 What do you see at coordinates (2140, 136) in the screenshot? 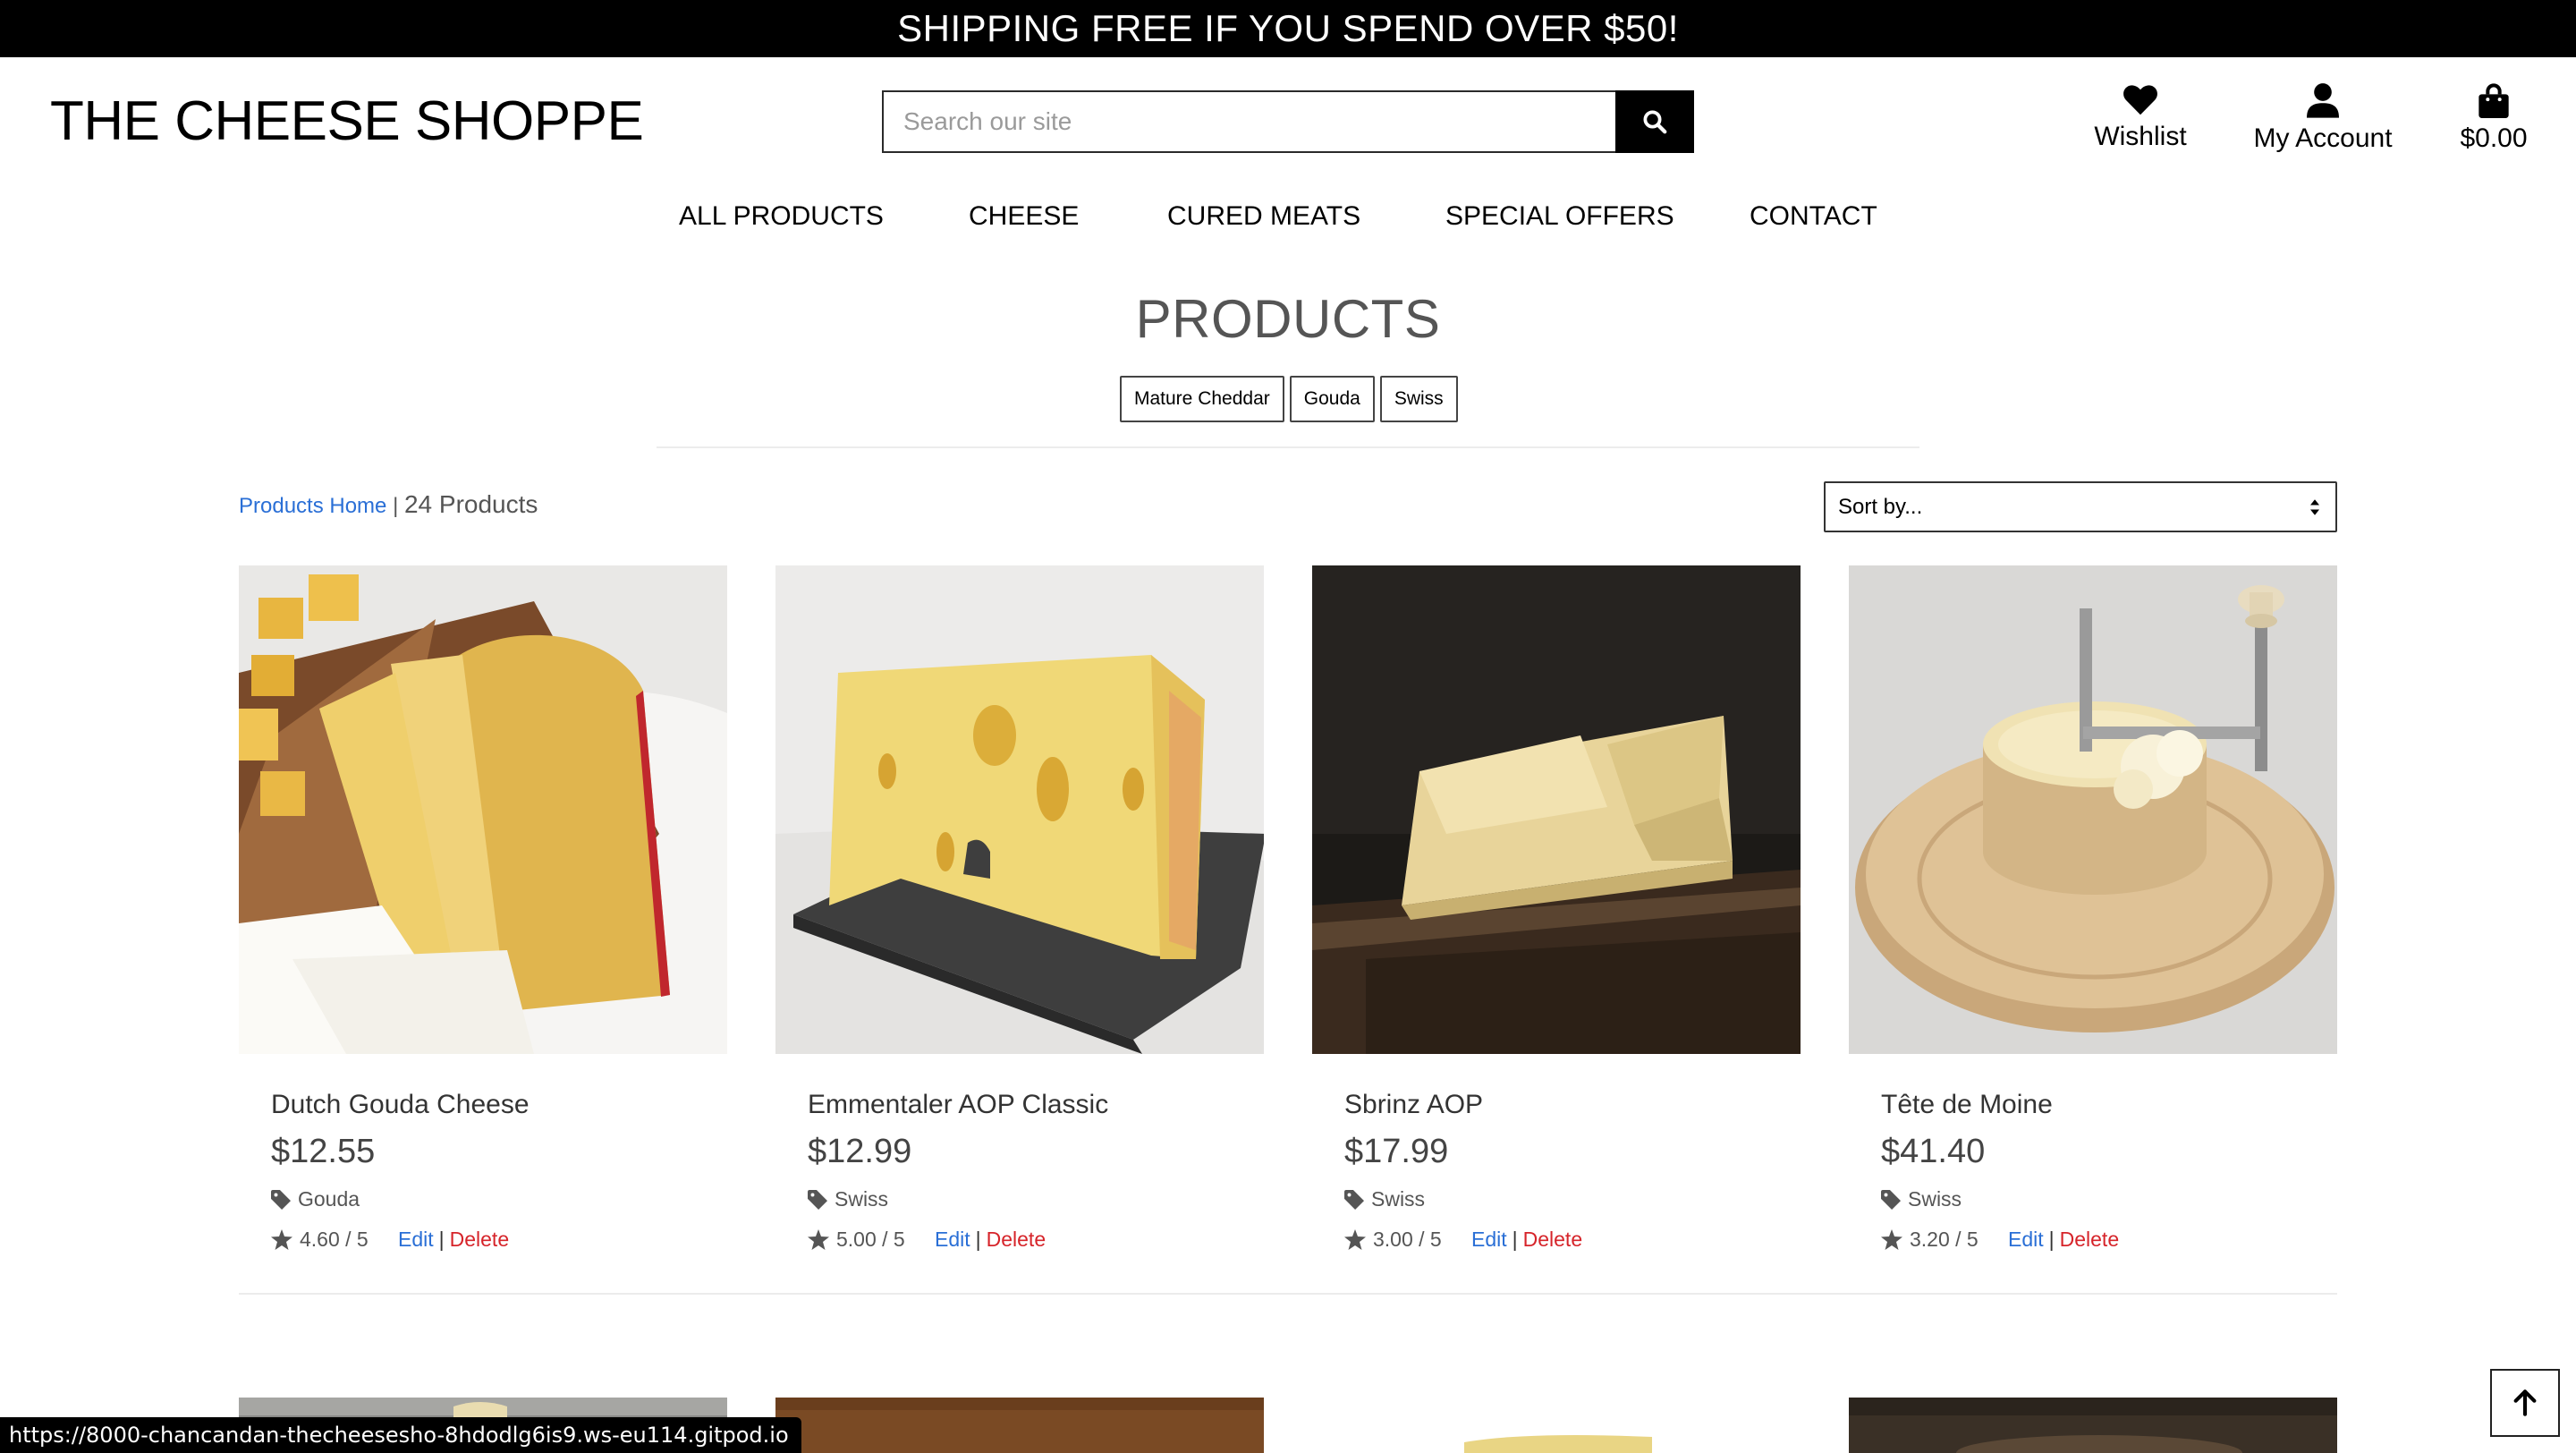
I see `wishlist-label: Wishlist` at bounding box center [2140, 136].